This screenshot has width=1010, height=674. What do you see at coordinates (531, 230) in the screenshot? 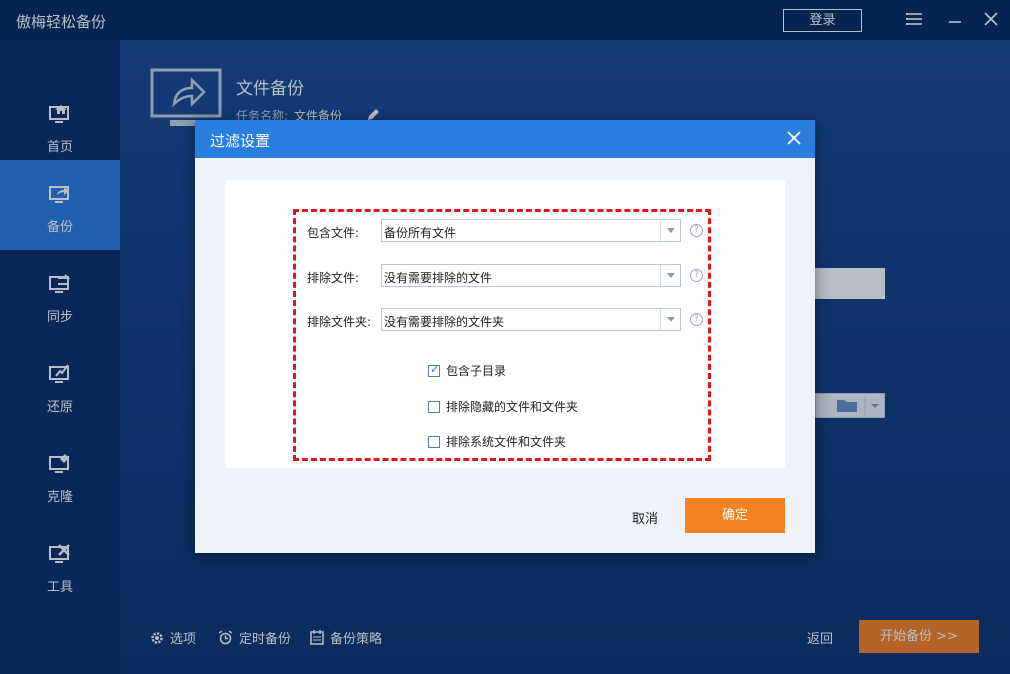
I see `include-files-select: 备份所有文件` at bounding box center [531, 230].